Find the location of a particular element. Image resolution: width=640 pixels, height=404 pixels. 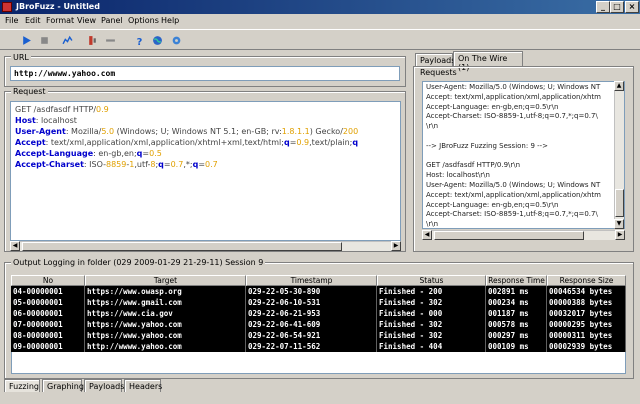

request-token: 1.8.1.1 is located at coordinates (295, 131).